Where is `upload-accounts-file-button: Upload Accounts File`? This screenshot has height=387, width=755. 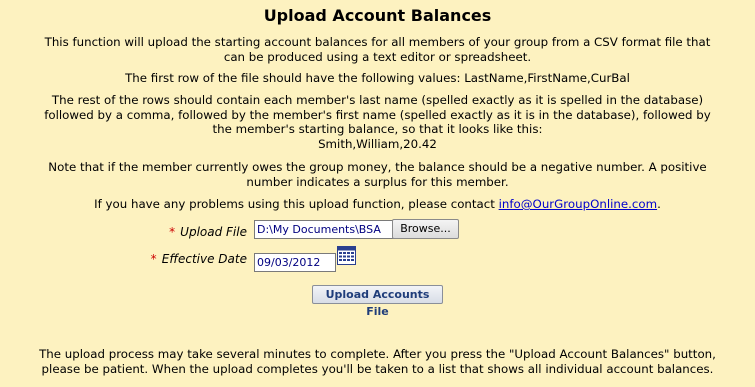 upload-accounts-file-button: Upload Accounts File is located at coordinates (377, 301).